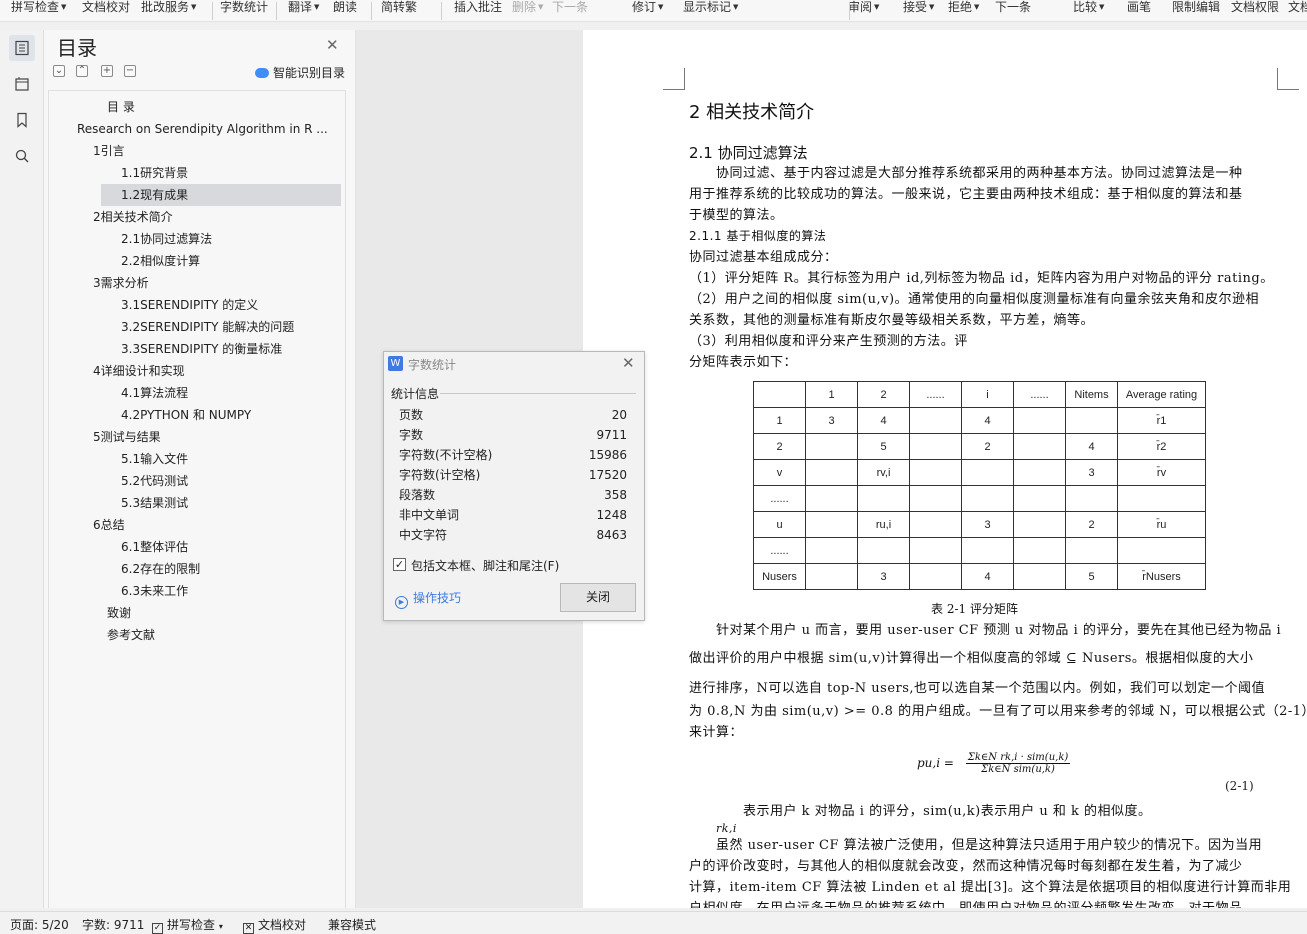 The width and height of the screenshot is (1307, 934). Describe the element at coordinates (607, 475) in the screenshot. I see `stat-value: 17520` at that location.